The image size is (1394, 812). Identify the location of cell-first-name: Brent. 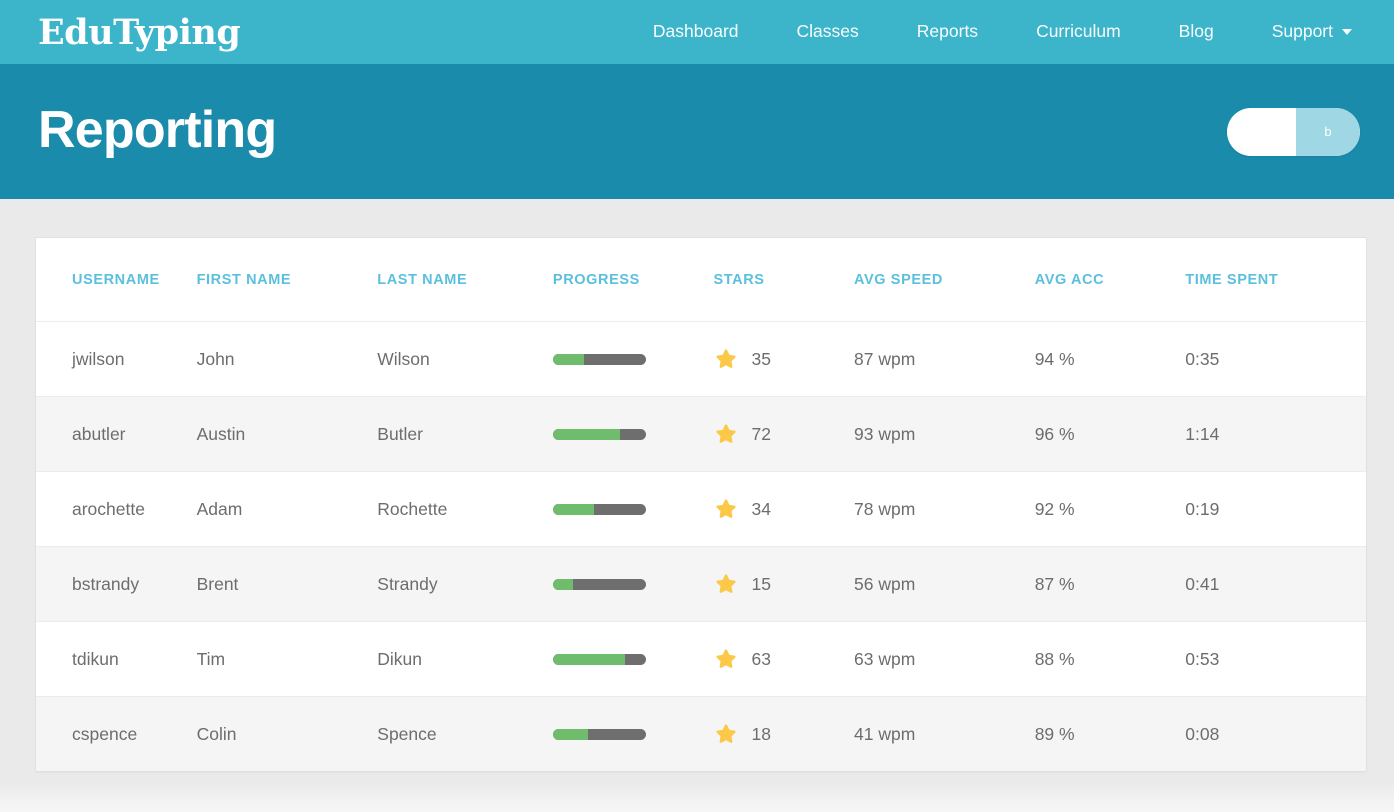
(287, 584).